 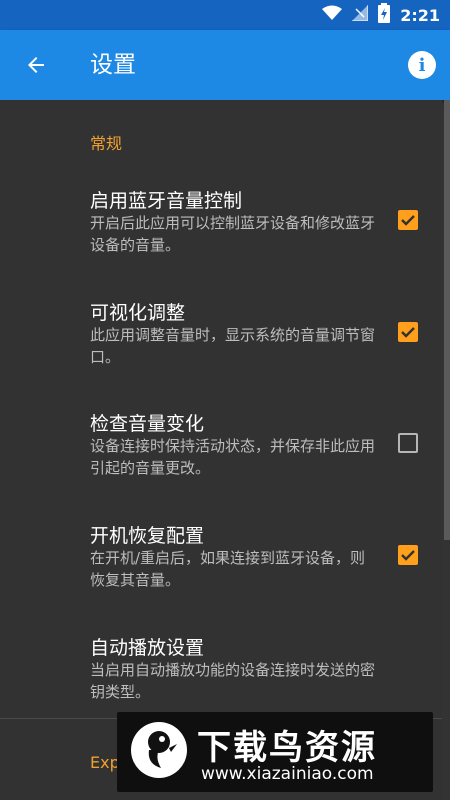 I want to click on arrow-back-icon, so click(x=36, y=65).